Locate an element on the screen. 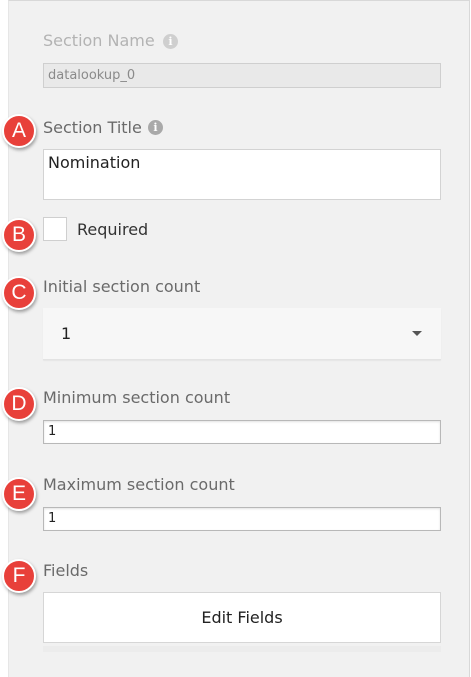 The image size is (471, 677). required-label: Required is located at coordinates (112, 229).